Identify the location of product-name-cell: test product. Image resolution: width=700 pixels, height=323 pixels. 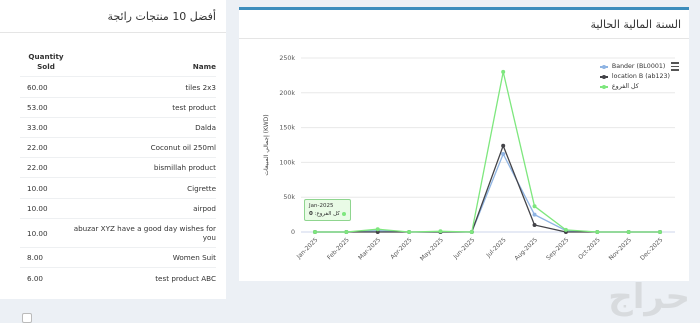
(144, 107).